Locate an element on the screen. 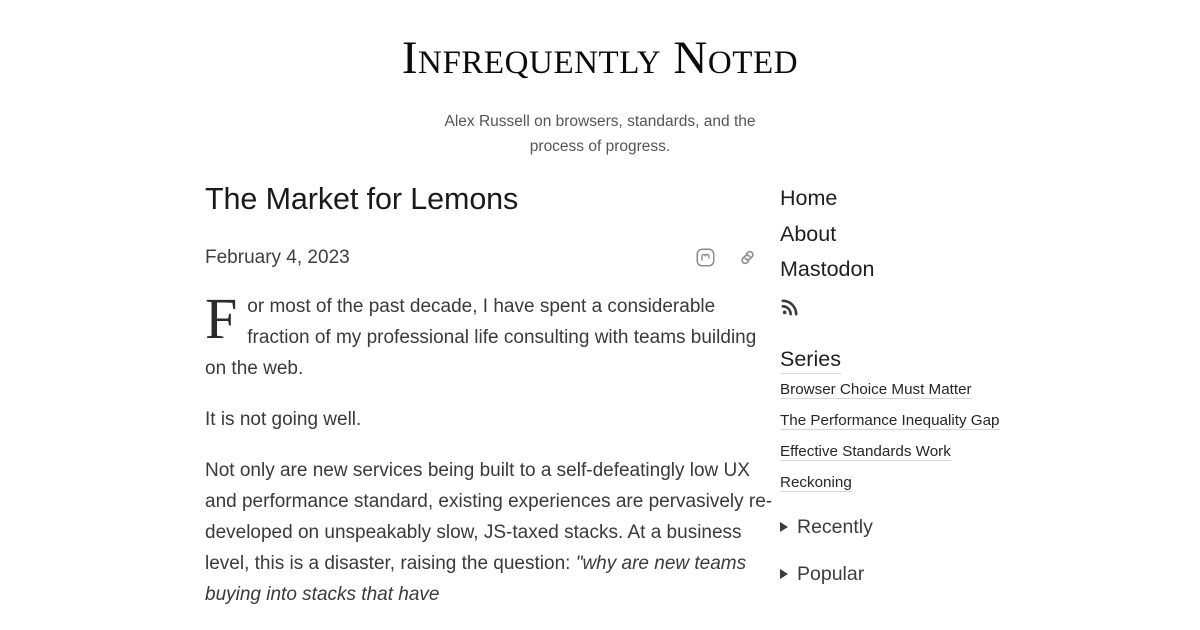 The width and height of the screenshot is (1200, 630). nav-link-mastodon: Mastodon is located at coordinates (890, 270).